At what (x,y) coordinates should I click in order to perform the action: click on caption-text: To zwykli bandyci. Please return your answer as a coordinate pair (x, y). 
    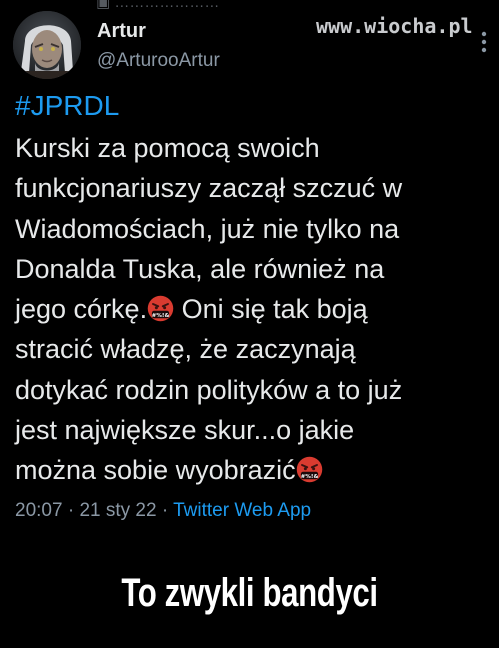
    Looking at the image, I should click on (249, 593).